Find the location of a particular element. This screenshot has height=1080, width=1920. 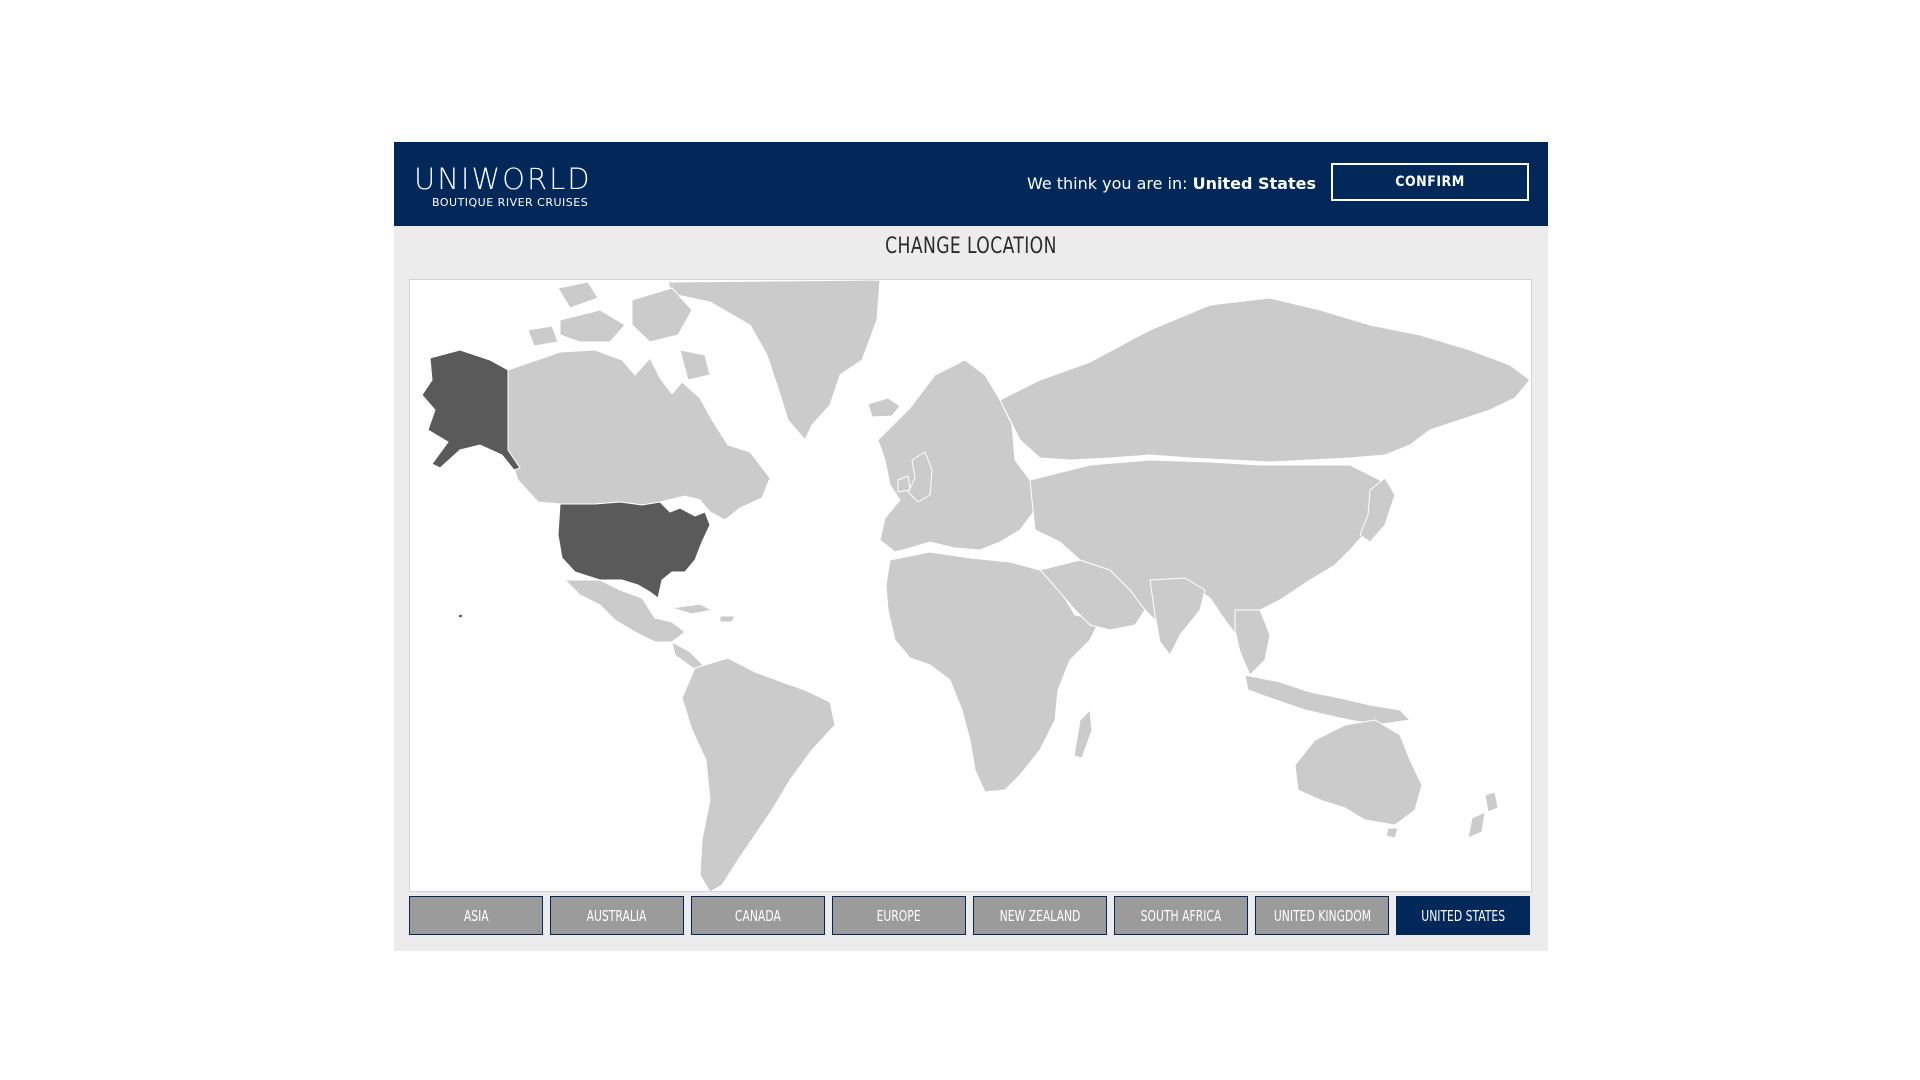

country-button-south-africa: SOUTH AFRICA is located at coordinates (1181, 915).